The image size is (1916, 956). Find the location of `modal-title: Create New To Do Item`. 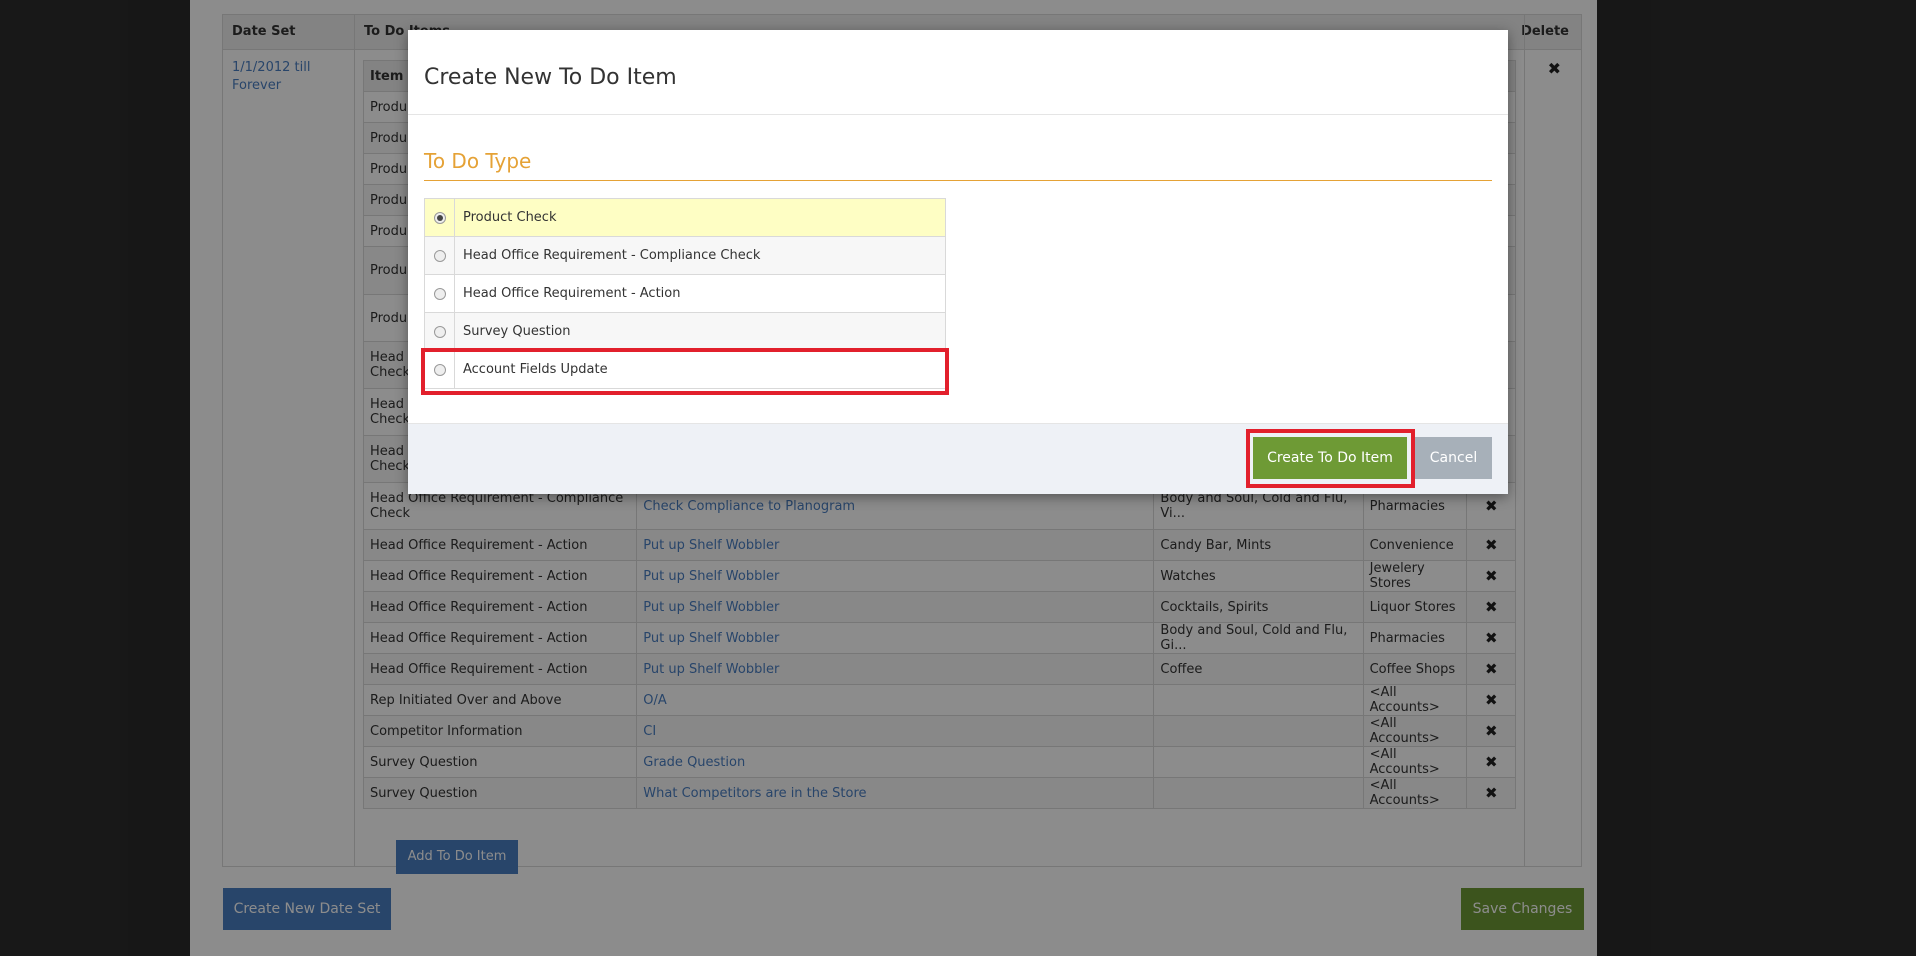

modal-title: Create New To Do Item is located at coordinates (550, 77).